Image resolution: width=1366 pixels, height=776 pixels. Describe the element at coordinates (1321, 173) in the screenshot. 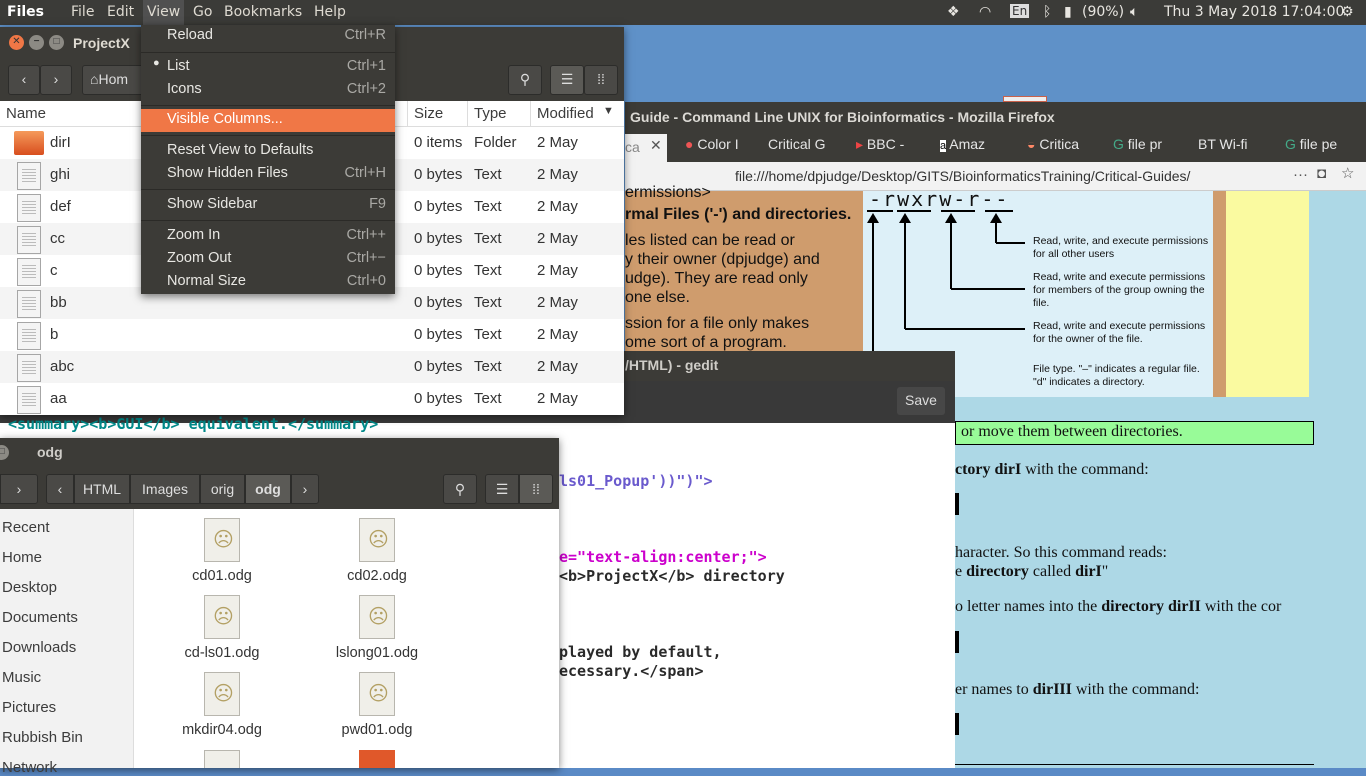

I see `pocket-icon: ◘` at that location.